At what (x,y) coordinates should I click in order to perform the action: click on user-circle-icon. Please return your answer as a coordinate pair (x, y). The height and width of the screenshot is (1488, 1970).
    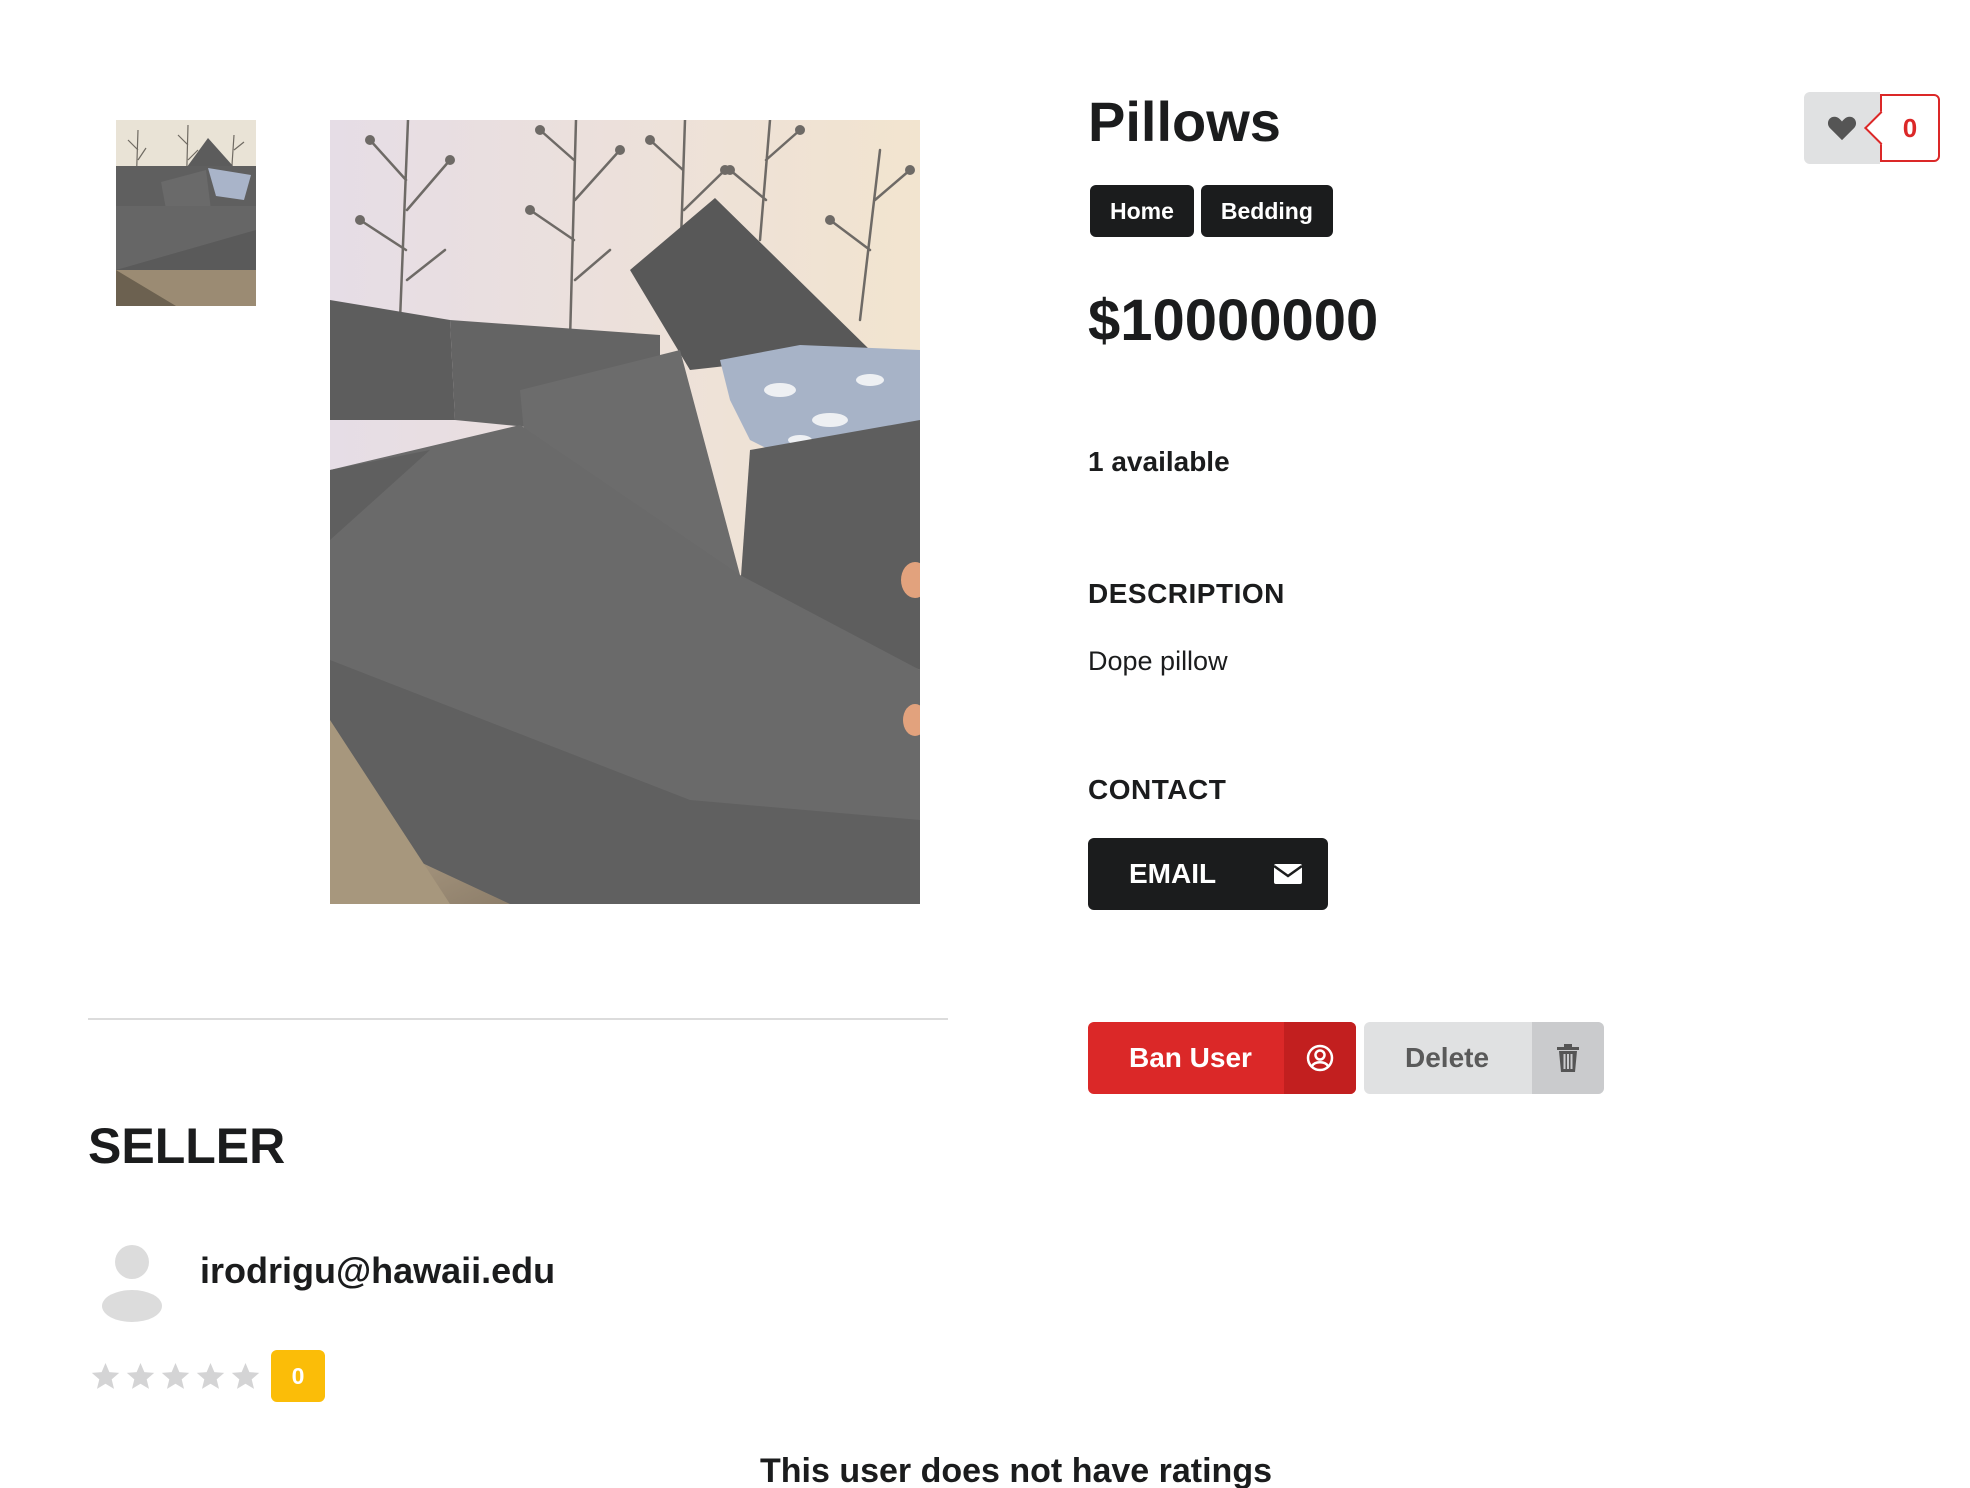
    Looking at the image, I should click on (1320, 1058).